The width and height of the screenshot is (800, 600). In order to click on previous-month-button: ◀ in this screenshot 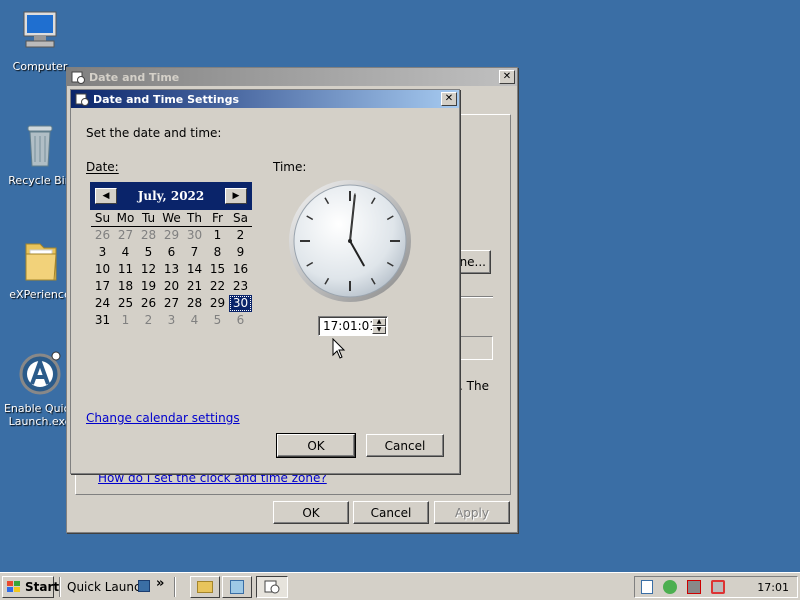, I will do `click(106, 196)`.